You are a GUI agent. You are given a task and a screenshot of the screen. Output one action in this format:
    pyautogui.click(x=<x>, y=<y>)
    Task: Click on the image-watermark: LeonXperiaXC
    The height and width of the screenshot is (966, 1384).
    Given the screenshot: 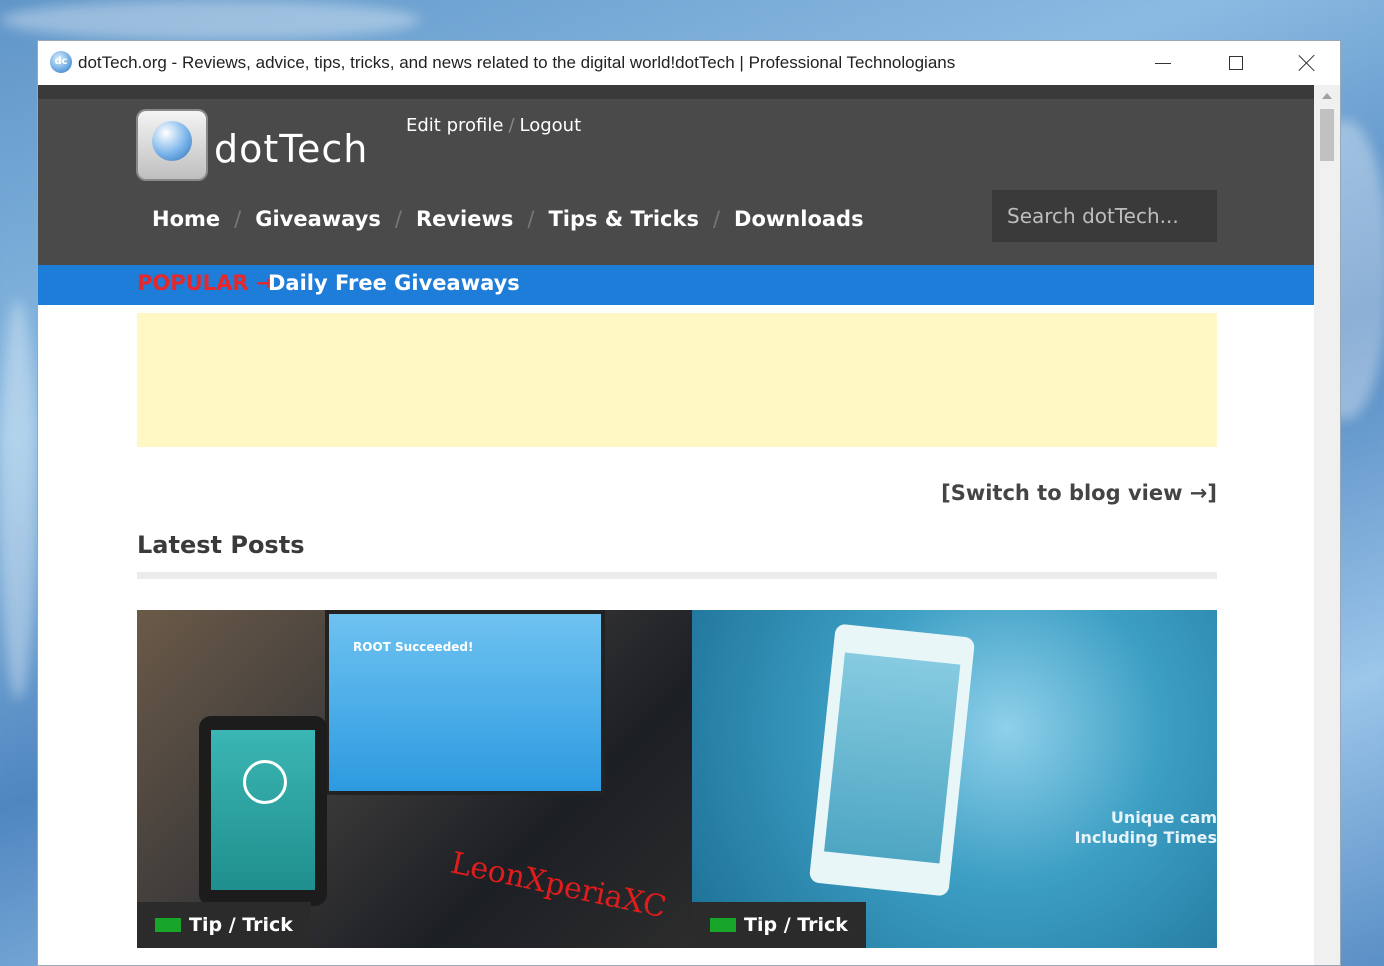 What is the action you would take?
    pyautogui.click(x=558, y=885)
    